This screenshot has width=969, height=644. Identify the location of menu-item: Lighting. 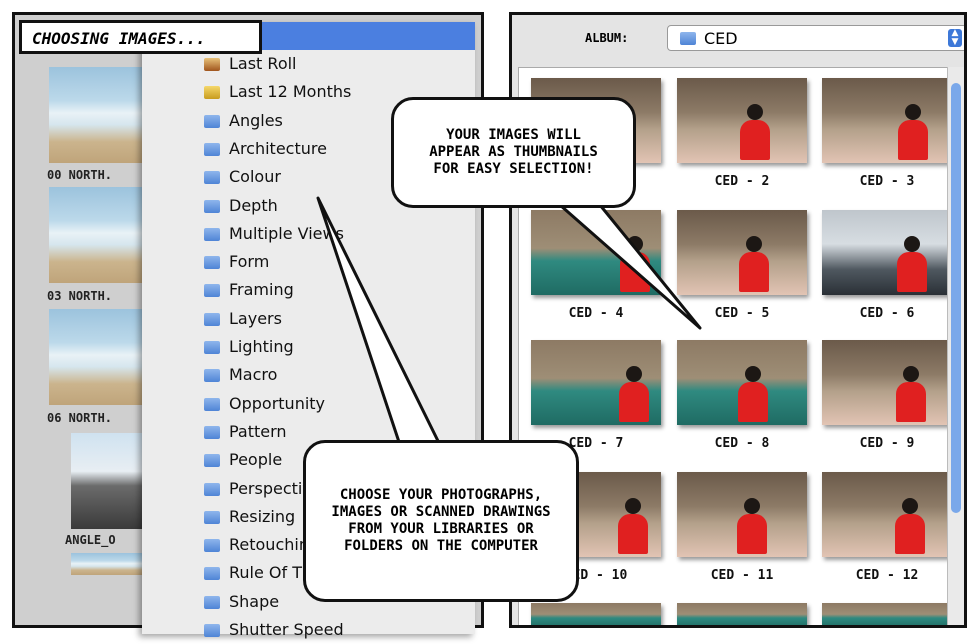
(249, 347).